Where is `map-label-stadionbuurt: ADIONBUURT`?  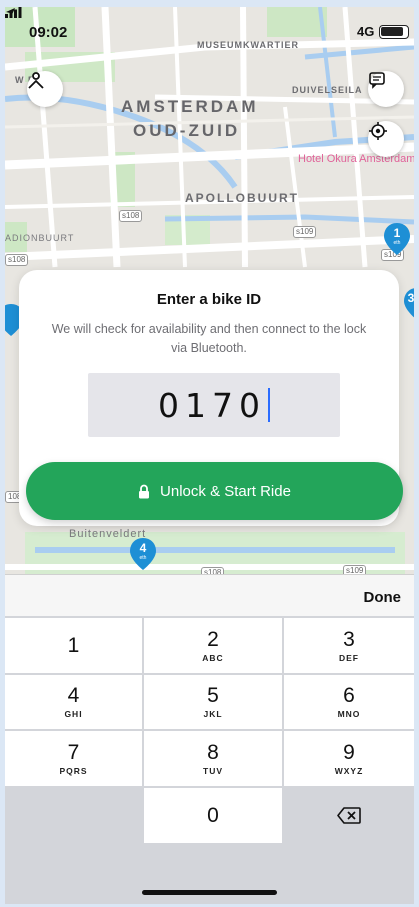
map-label-stadionbuurt: ADIONBUURT is located at coordinates (40, 238).